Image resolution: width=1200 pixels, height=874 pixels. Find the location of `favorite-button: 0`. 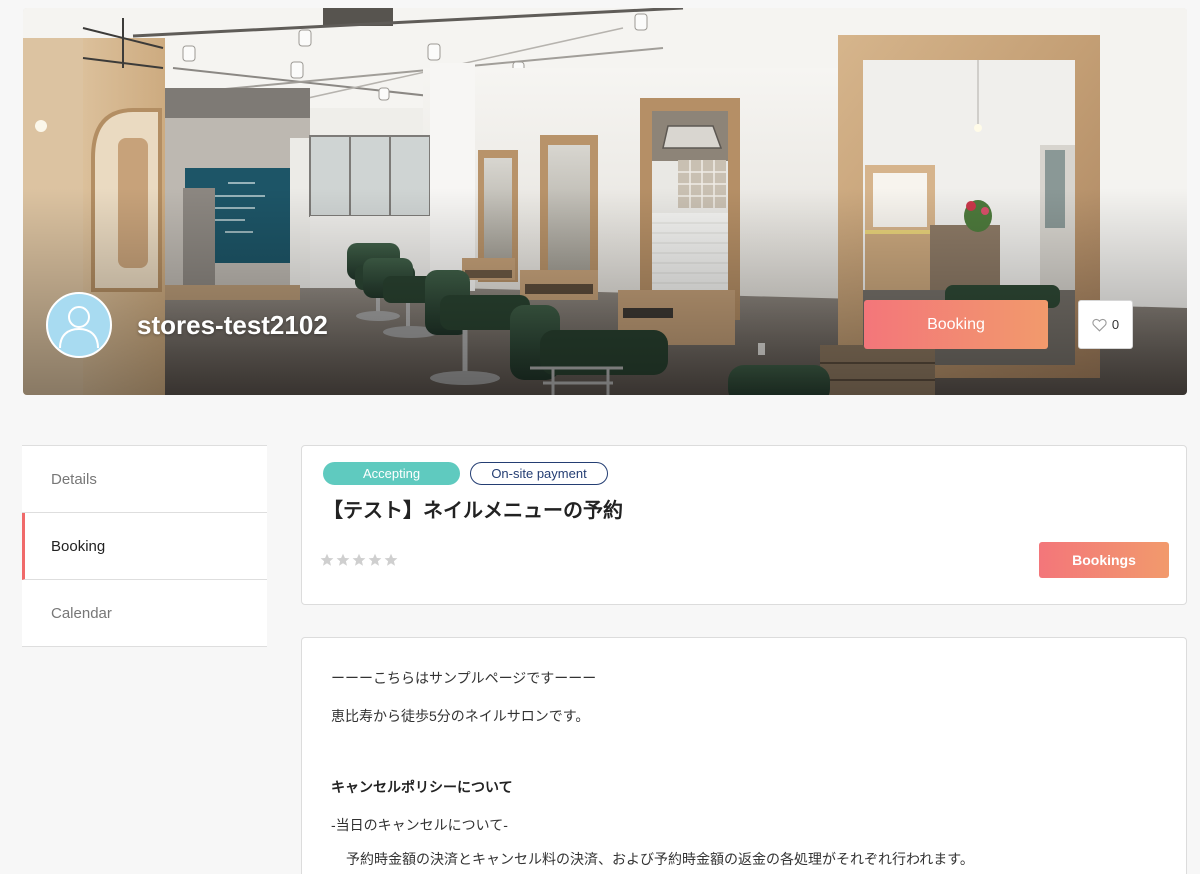

favorite-button: 0 is located at coordinates (1105, 324).